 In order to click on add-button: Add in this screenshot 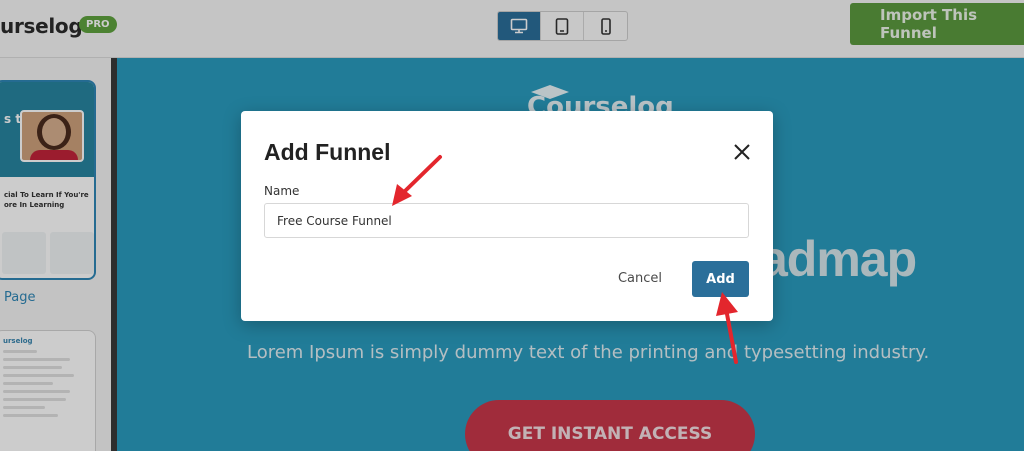, I will do `click(720, 279)`.